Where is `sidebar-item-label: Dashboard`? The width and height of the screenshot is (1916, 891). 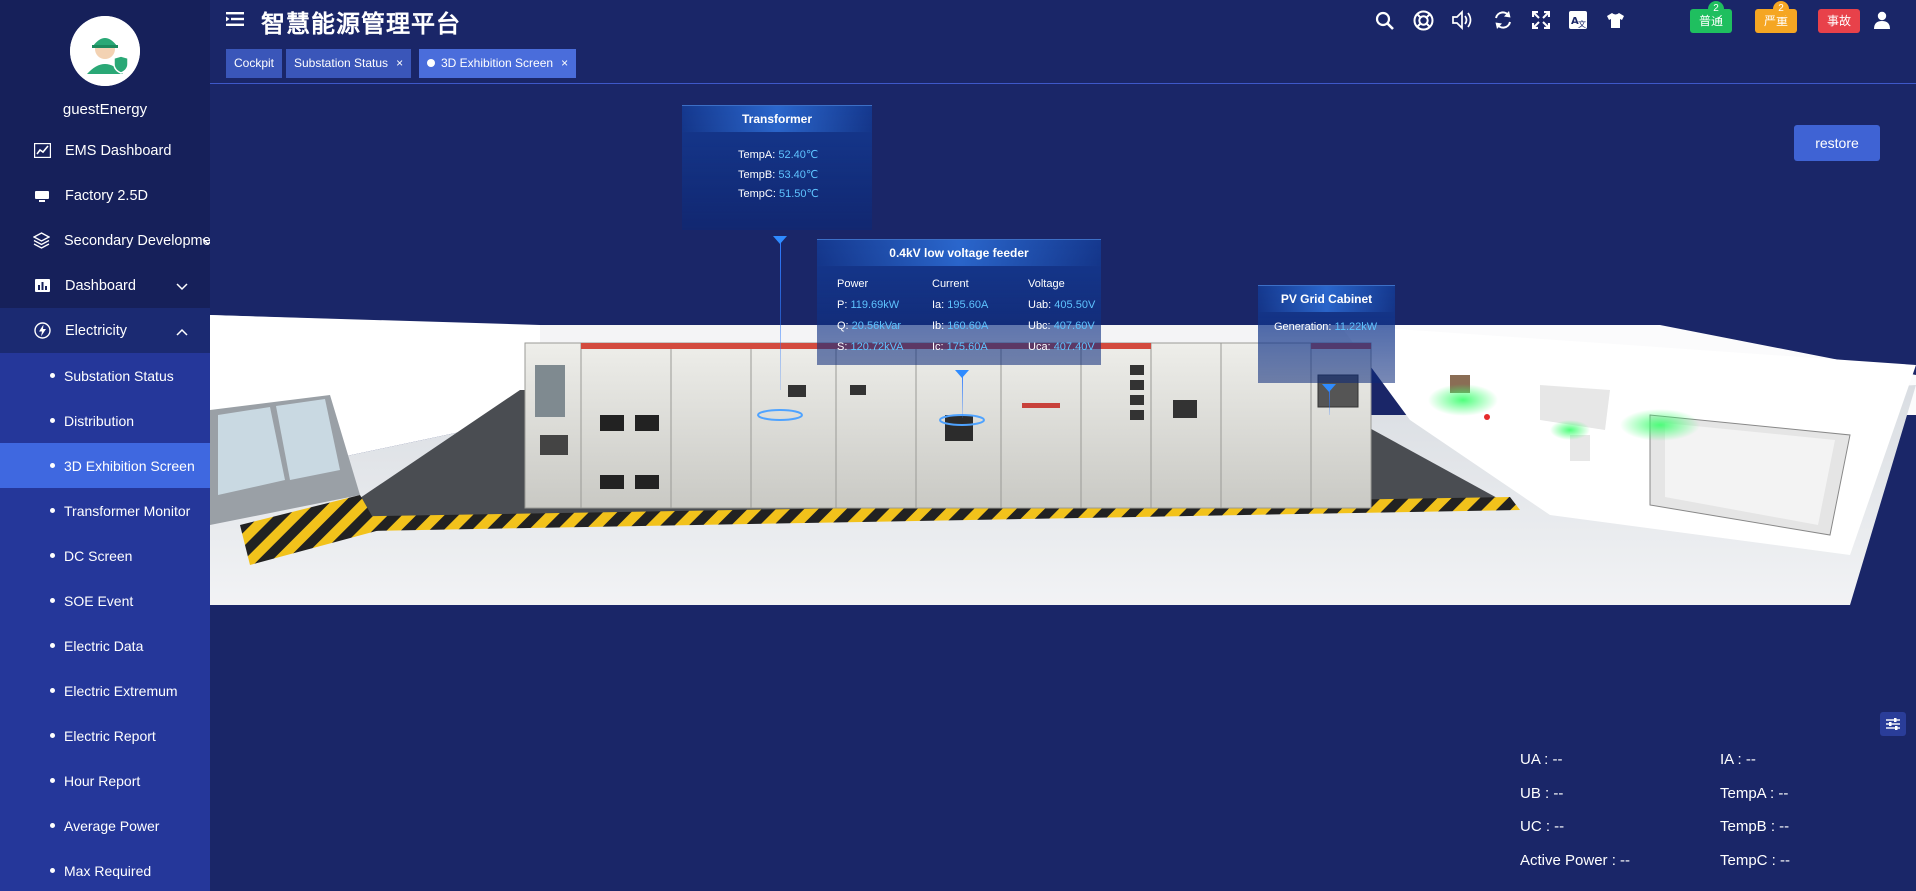 sidebar-item-label: Dashboard is located at coordinates (100, 285).